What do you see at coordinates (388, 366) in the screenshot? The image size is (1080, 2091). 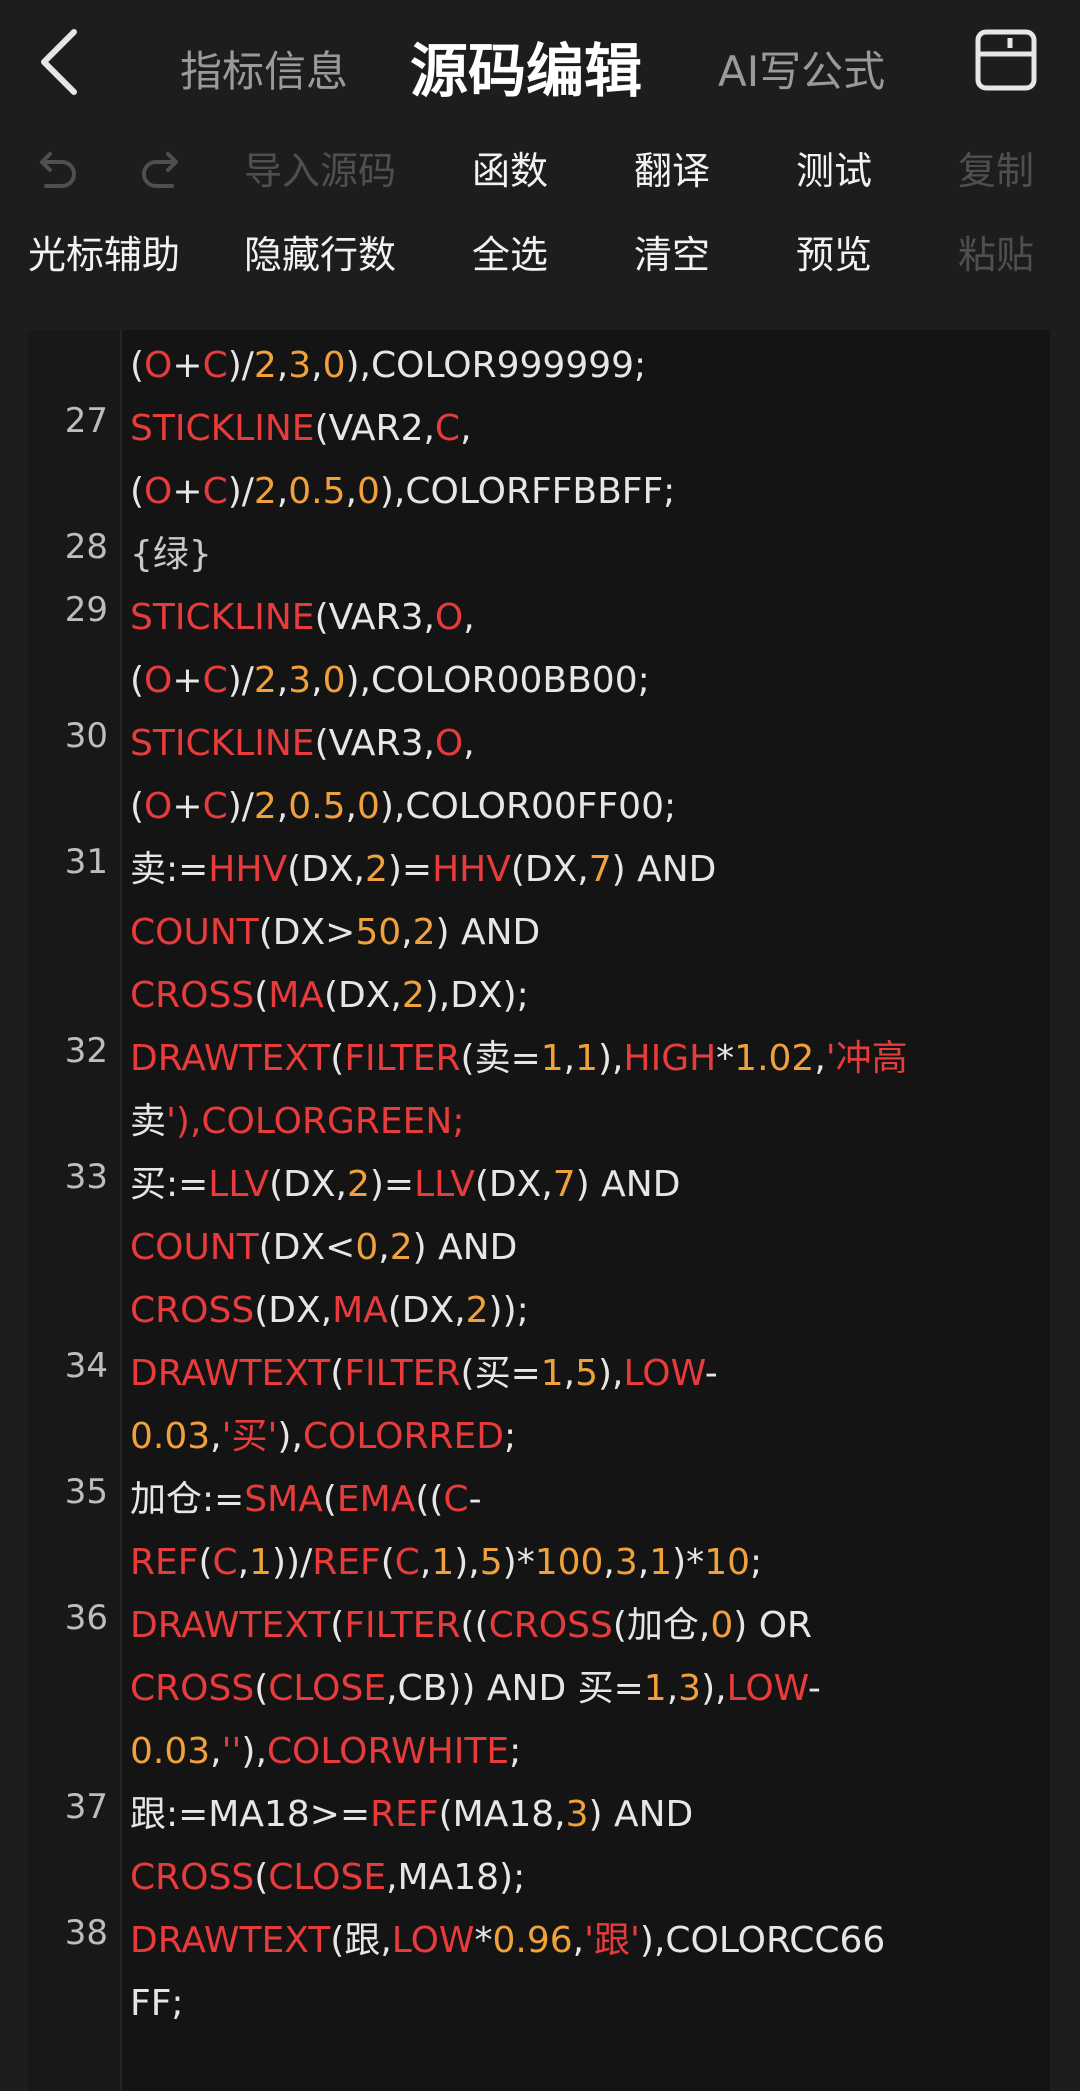 I see `code-line: (O+C)/2,3,0),COLOR999999;` at bounding box center [388, 366].